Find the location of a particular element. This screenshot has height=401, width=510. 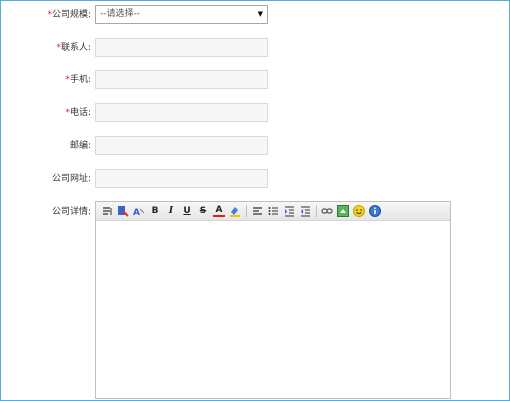

bold-icon: B is located at coordinates (155, 211).